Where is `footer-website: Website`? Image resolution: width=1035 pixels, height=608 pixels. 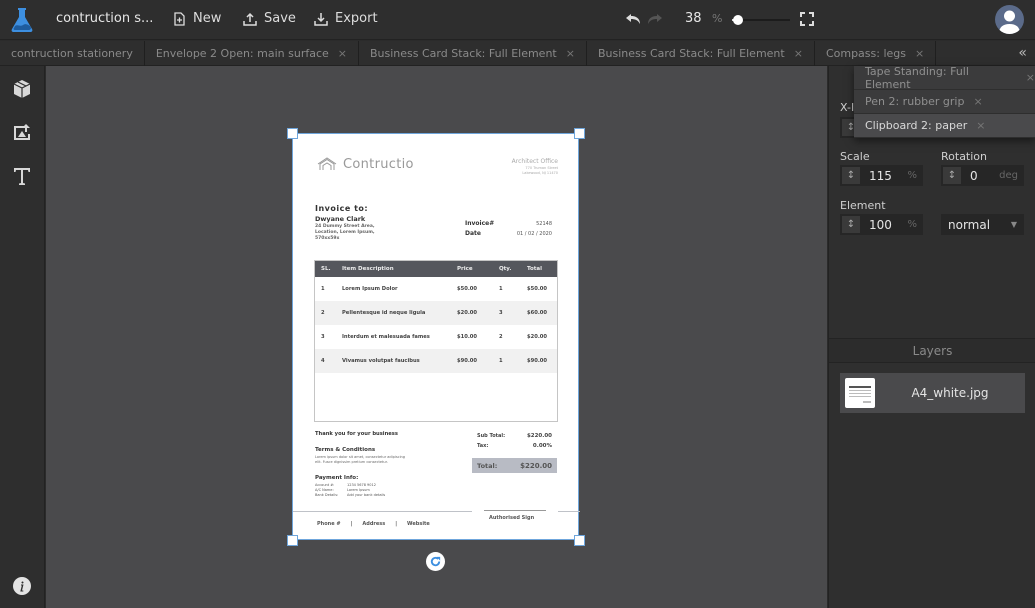
footer-website: Website is located at coordinates (418, 524).